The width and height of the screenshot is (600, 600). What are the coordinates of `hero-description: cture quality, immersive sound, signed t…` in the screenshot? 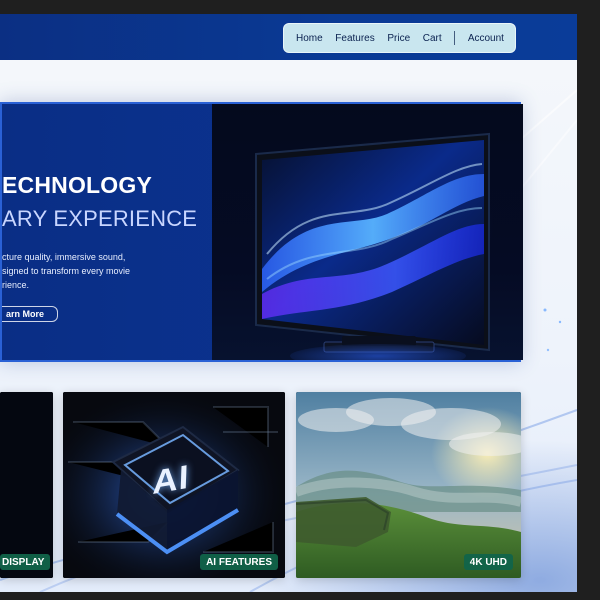 It's located at (66, 271).